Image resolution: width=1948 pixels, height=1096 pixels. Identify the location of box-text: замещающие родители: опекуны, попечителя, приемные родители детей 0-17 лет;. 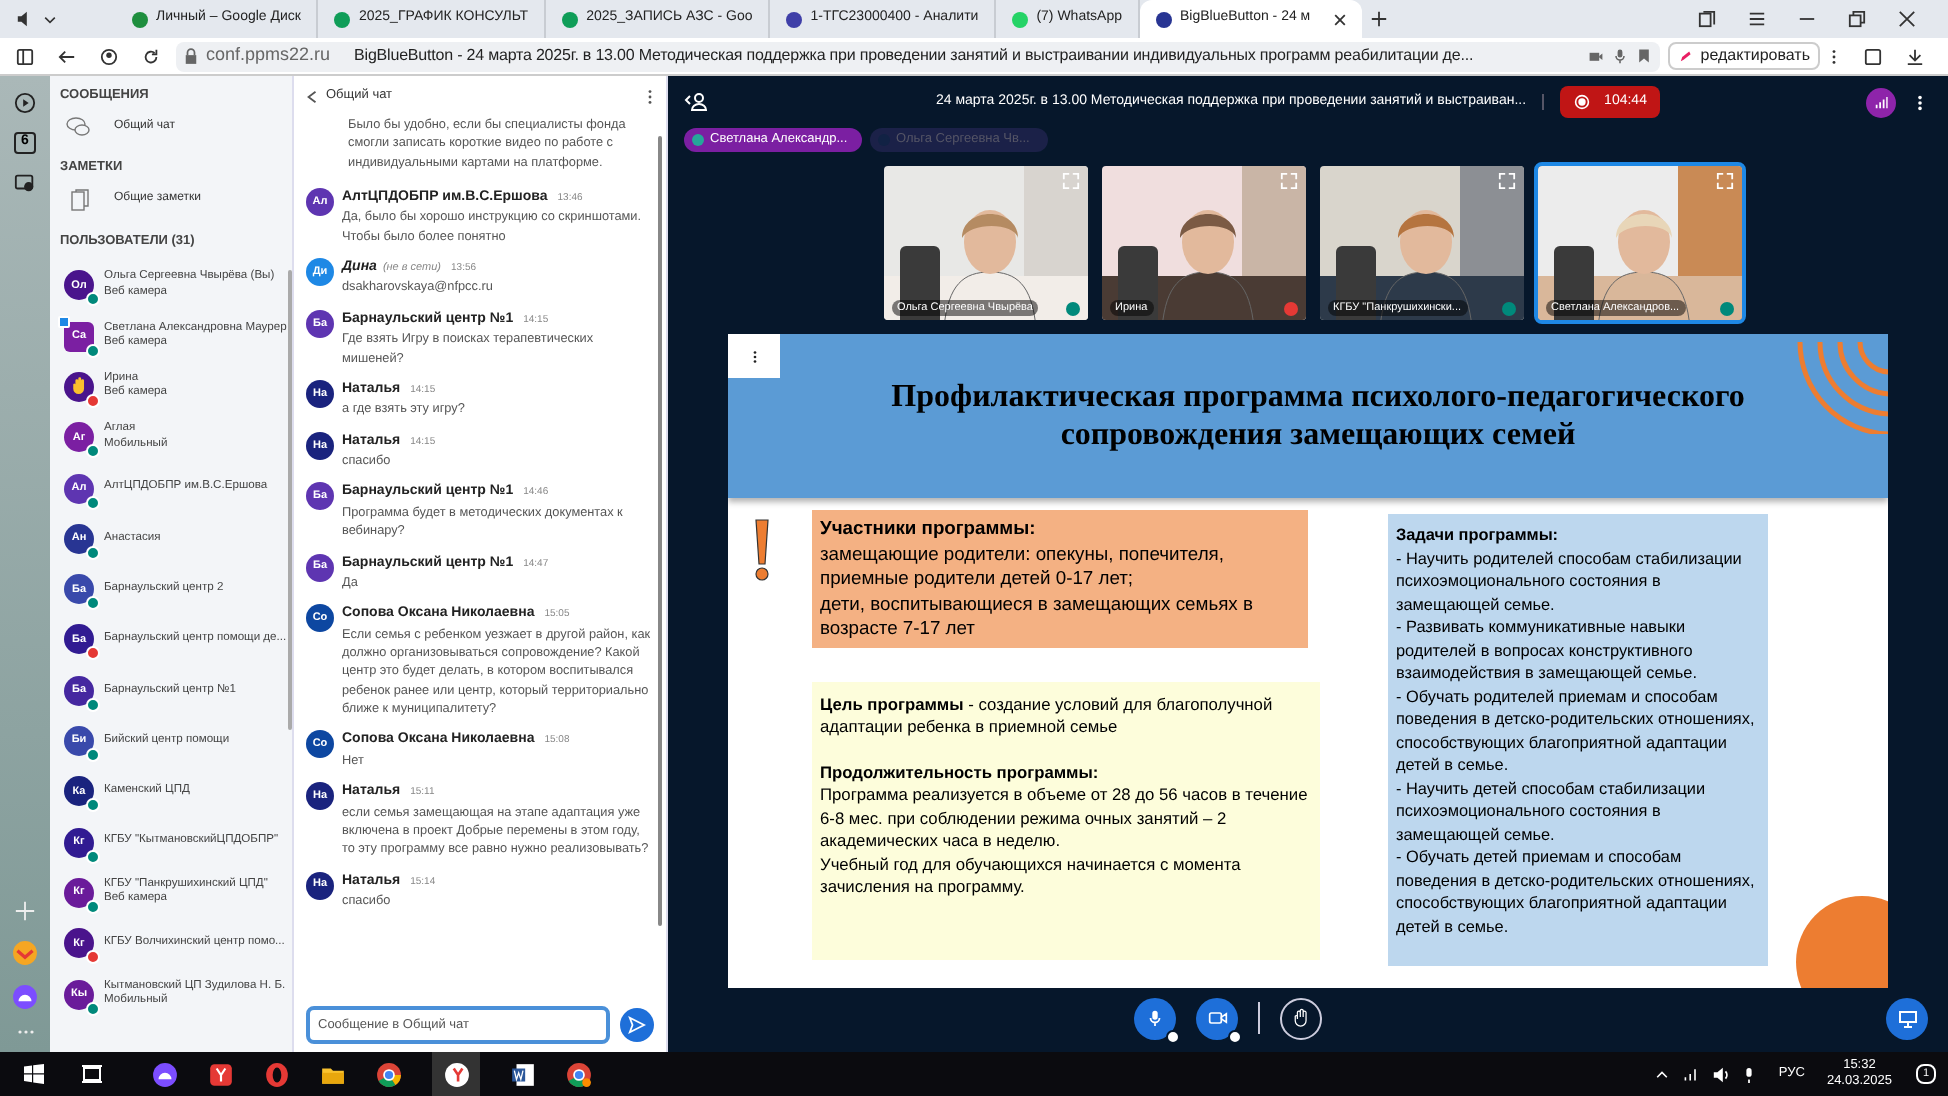
(1023, 566).